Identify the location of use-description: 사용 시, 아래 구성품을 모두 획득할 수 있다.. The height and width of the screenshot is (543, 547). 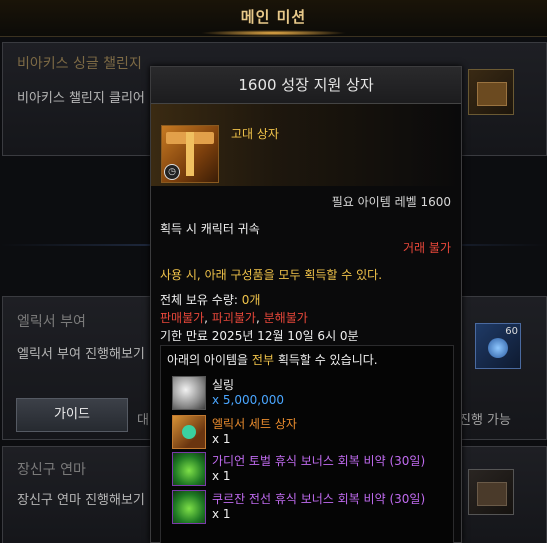
(271, 275).